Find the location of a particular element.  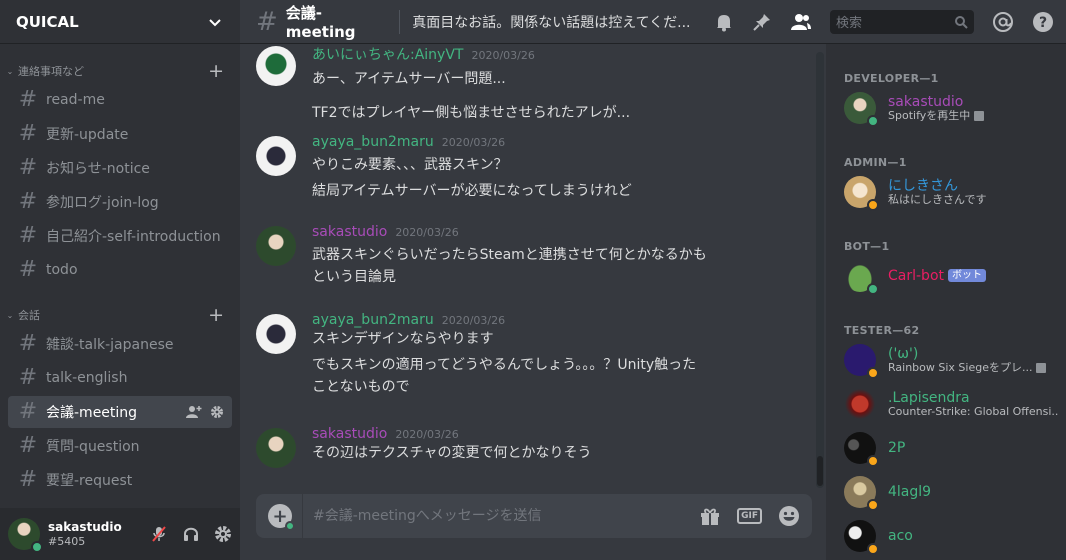

member-name: にしきさん is located at coordinates (923, 185).